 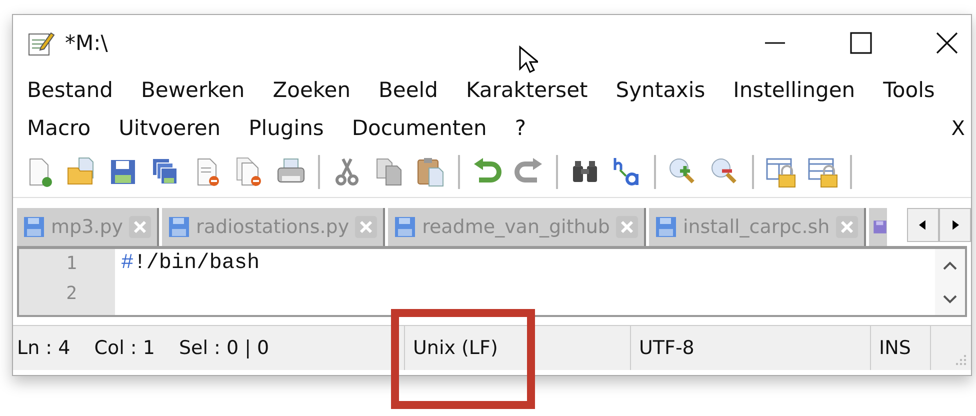 What do you see at coordinates (86, 43) in the screenshot?
I see `window-title: *M:\` at bounding box center [86, 43].